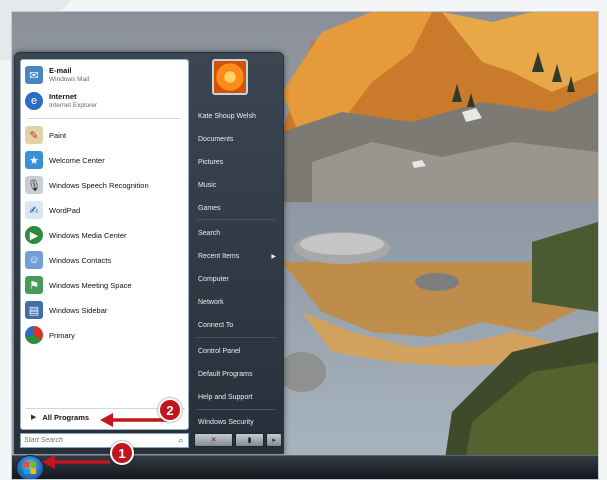 The image size is (607, 480). I want to click on recent-item-label: Windows Speech Recognition, so click(99, 185).